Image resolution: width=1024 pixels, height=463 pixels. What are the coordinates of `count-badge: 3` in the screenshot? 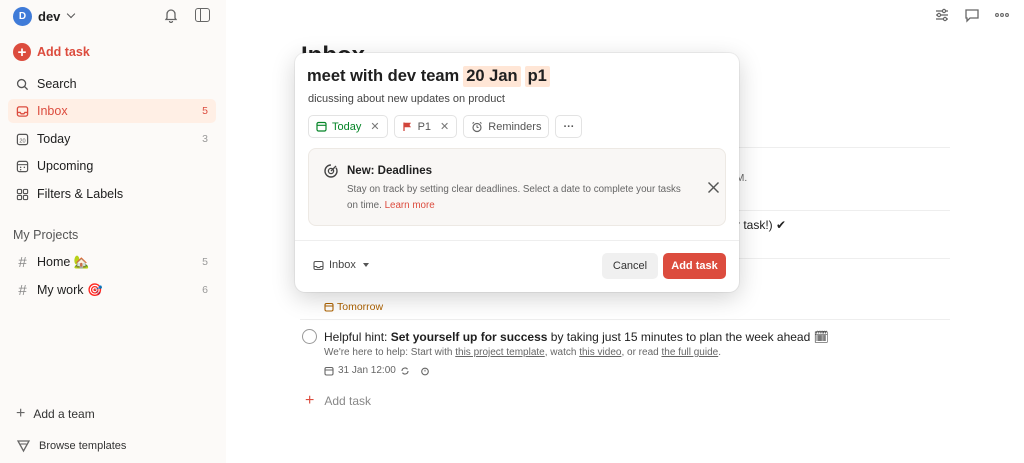 It's located at (205, 139).